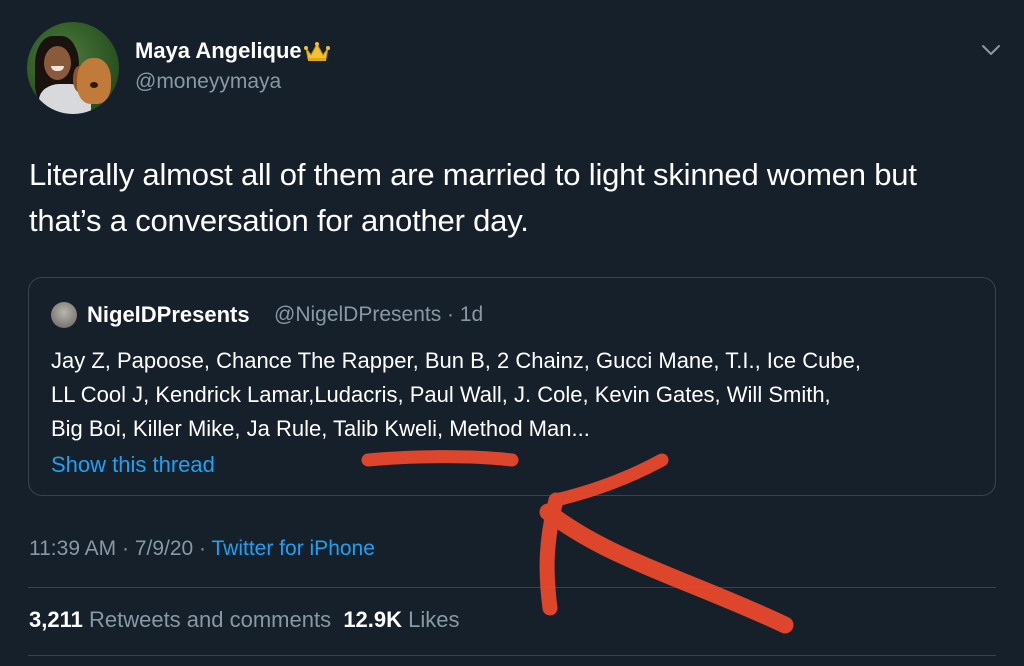 This screenshot has width=1024, height=666. I want to click on tweet-stats: 3,211 Retweets and comments 12.9K Likes, so click(244, 620).